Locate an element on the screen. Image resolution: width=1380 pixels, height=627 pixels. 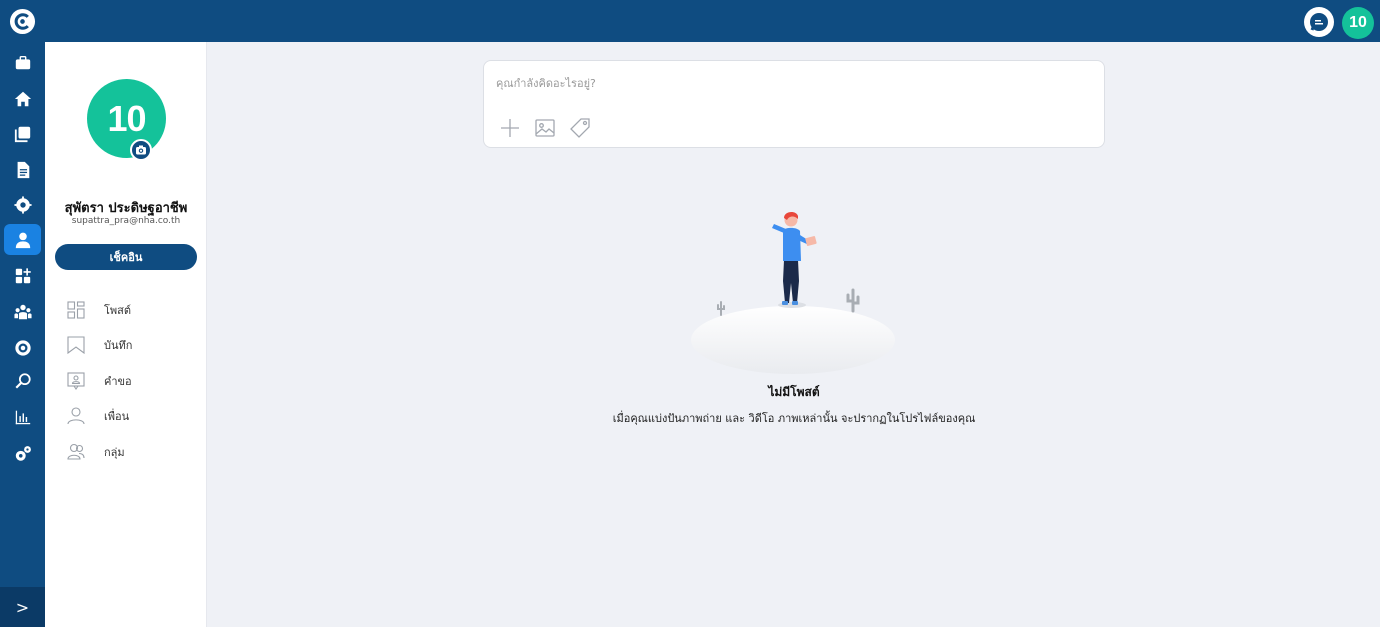
rail-admin-settings is located at coordinates (22, 453).